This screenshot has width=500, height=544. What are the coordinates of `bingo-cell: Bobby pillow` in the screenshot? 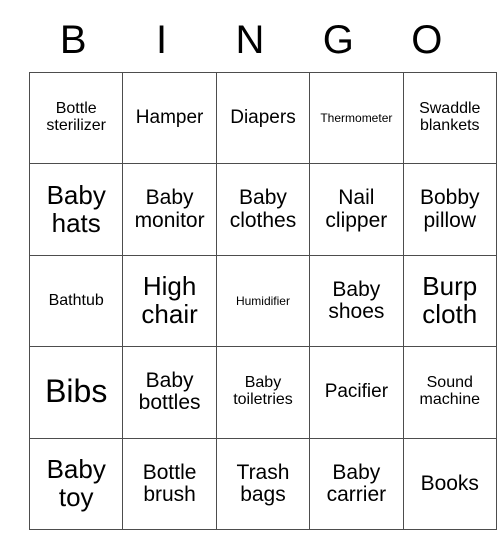 It's located at (449, 209).